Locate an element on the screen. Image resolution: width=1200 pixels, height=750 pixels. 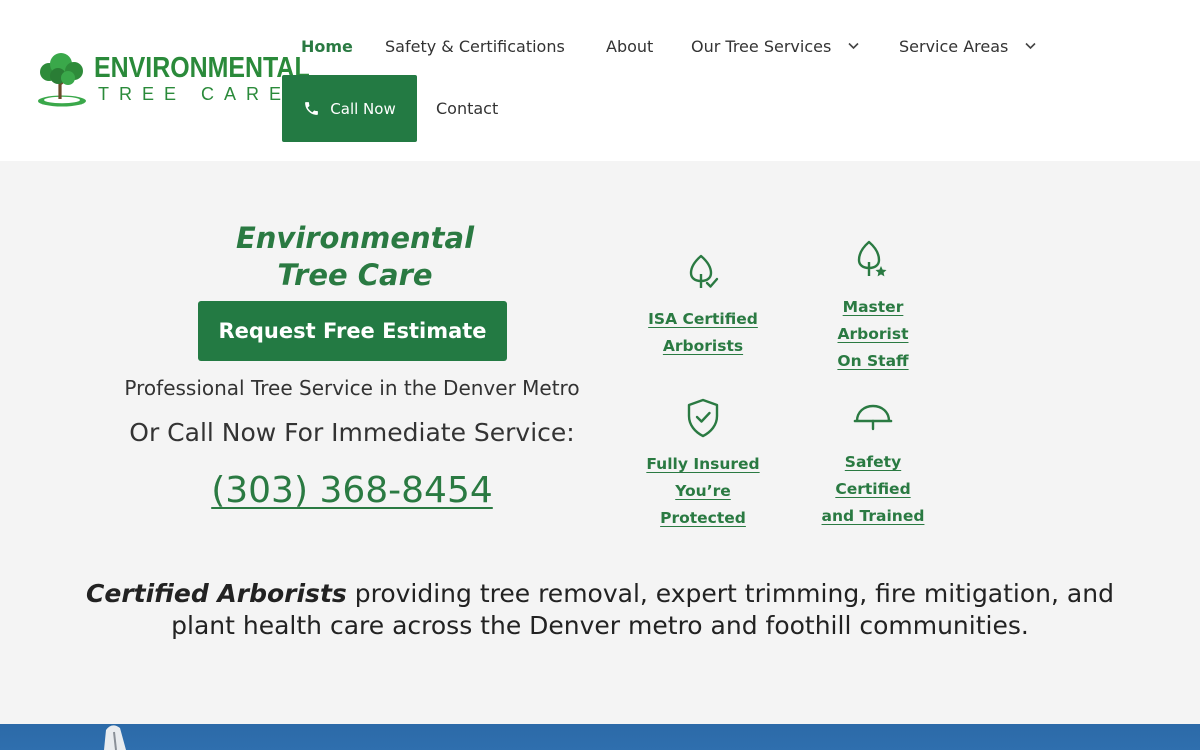
description-emphasis: Certified Arborists is located at coordinates (216, 593).